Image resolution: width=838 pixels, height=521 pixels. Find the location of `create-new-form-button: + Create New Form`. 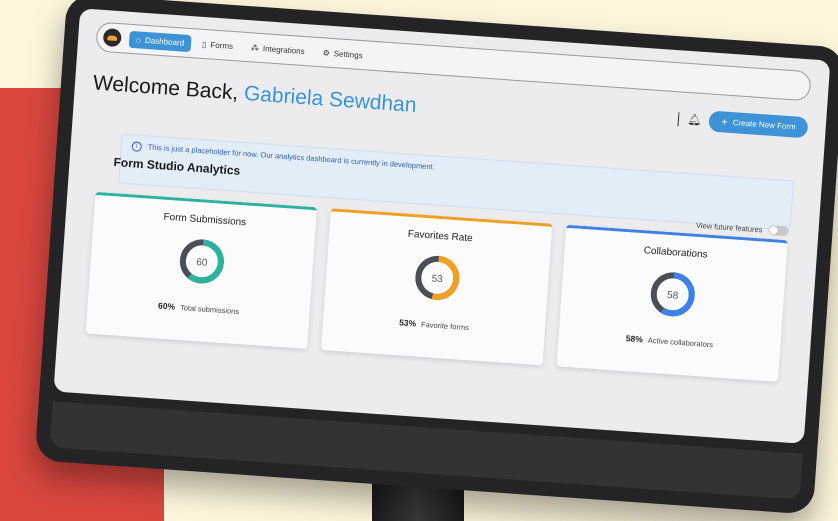

create-new-form-button: + Create New Form is located at coordinates (758, 124).